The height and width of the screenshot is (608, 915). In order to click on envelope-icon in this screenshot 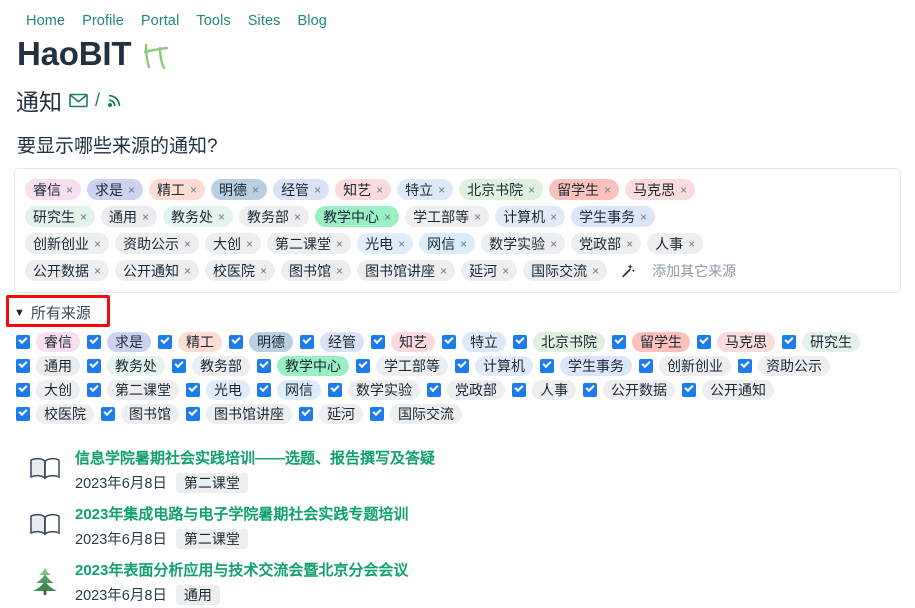, I will do `click(78, 100)`.